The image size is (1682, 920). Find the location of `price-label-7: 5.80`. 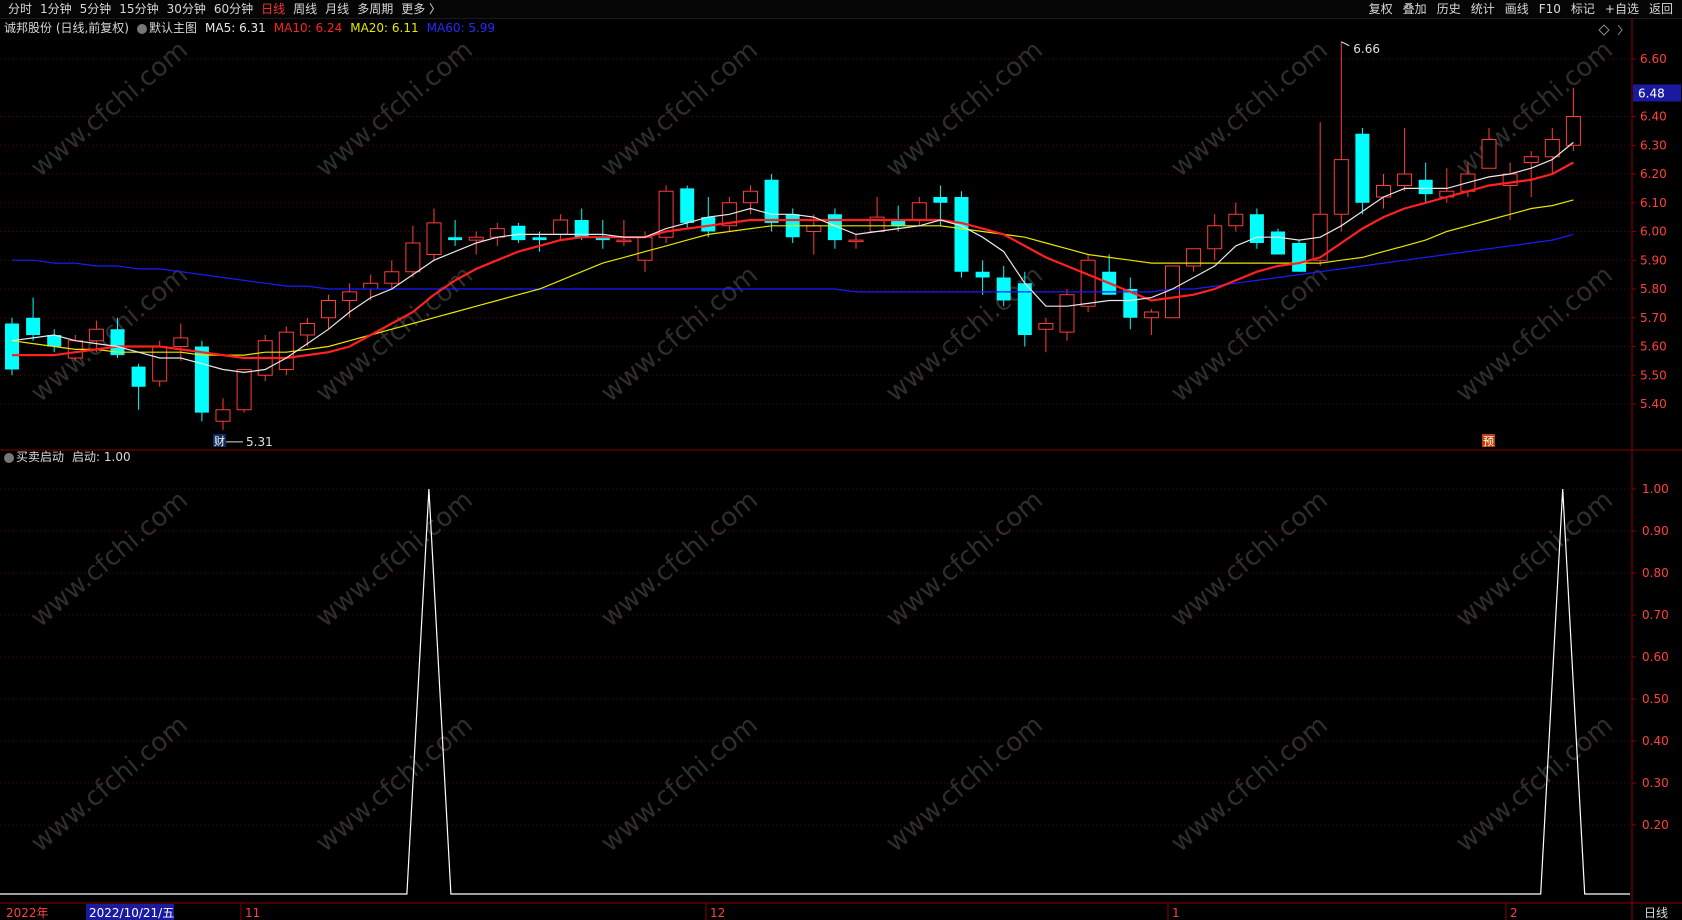

price-label-7: 5.80 is located at coordinates (1653, 289).